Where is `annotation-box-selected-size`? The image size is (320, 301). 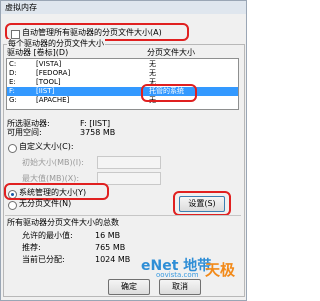
annotation-box-selected-size is located at coordinates (169, 93).